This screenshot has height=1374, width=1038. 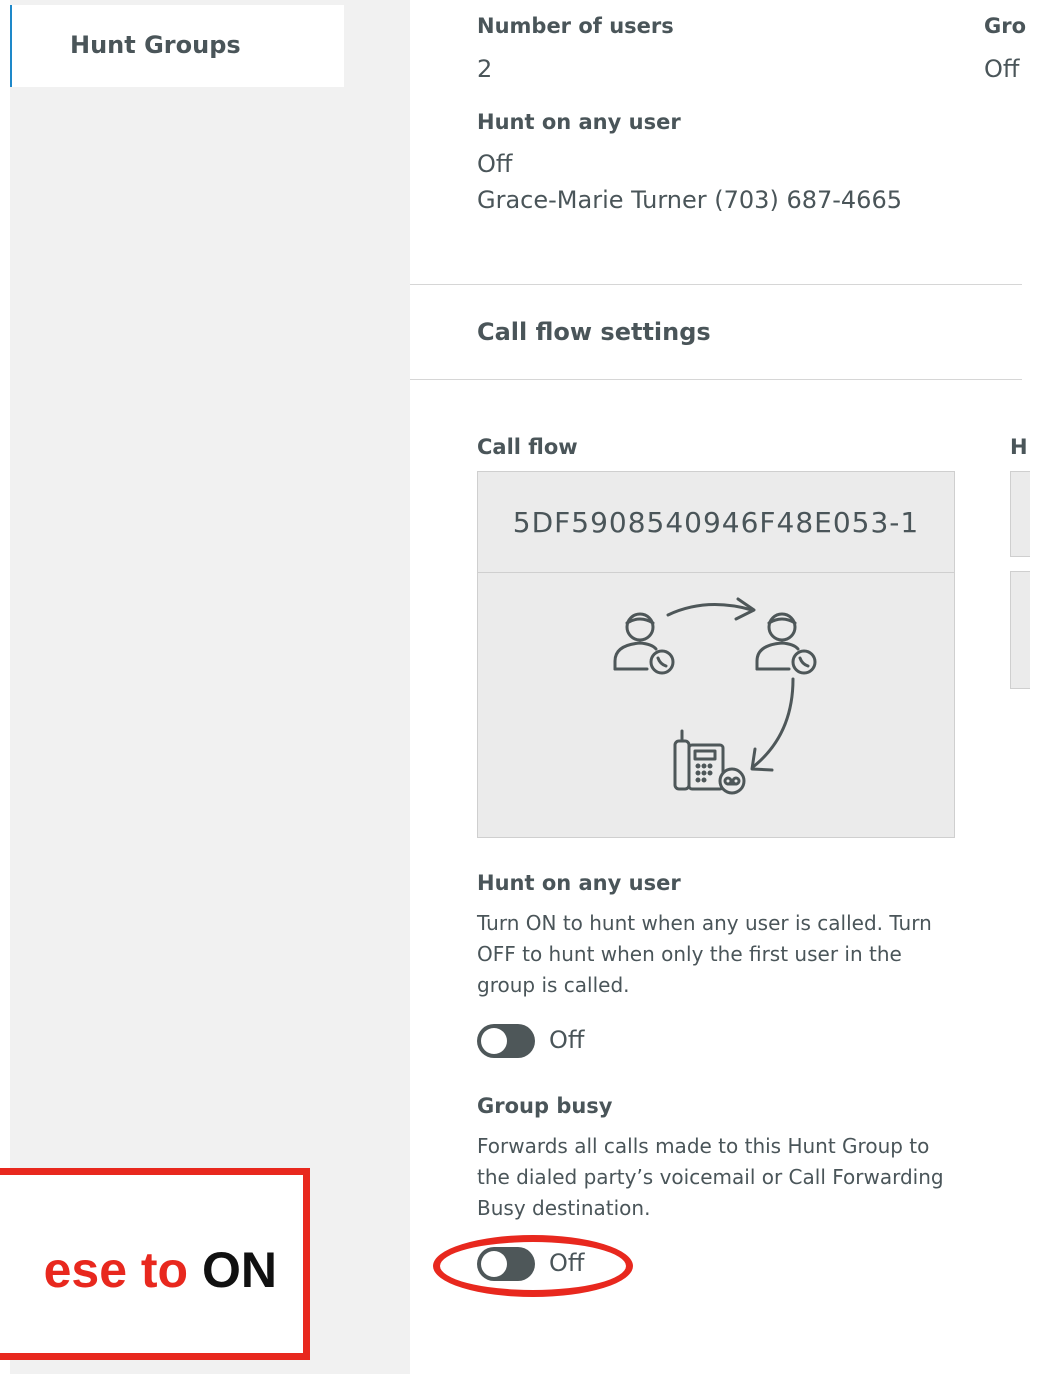 What do you see at coordinates (1019, 447) in the screenshot?
I see `side-column-label: H` at bounding box center [1019, 447].